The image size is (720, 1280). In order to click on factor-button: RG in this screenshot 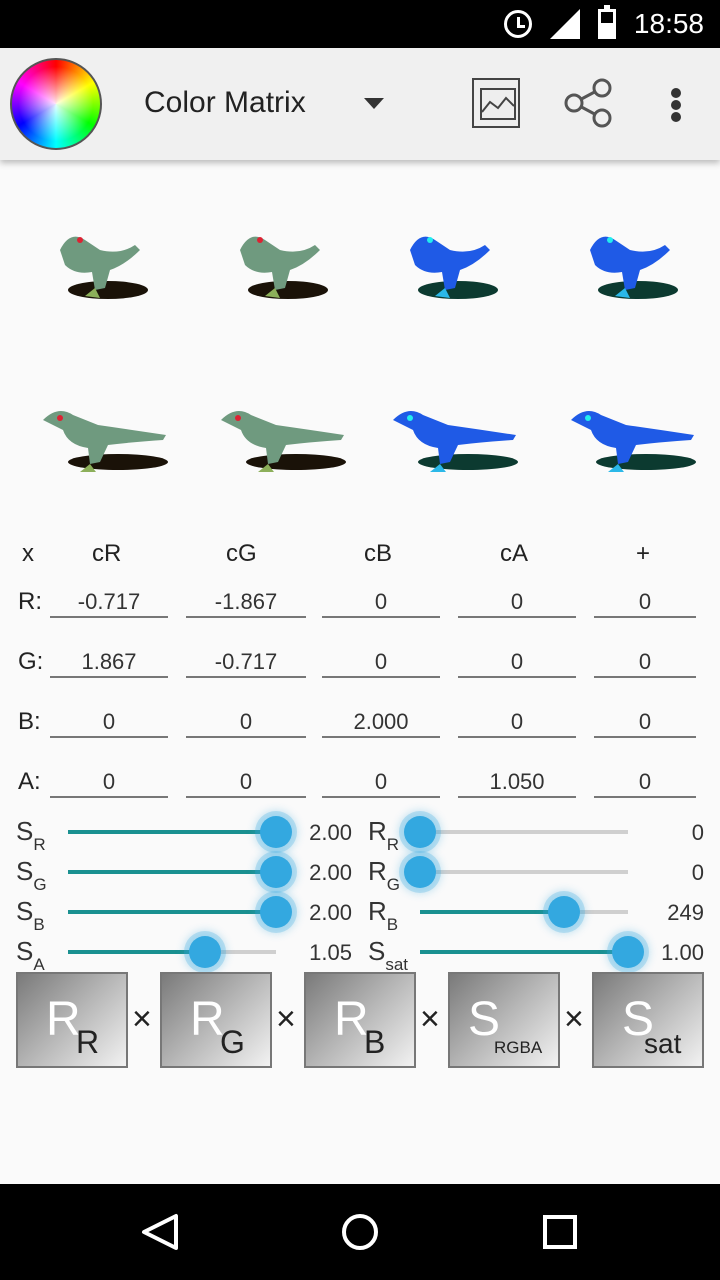, I will do `click(216, 1020)`.